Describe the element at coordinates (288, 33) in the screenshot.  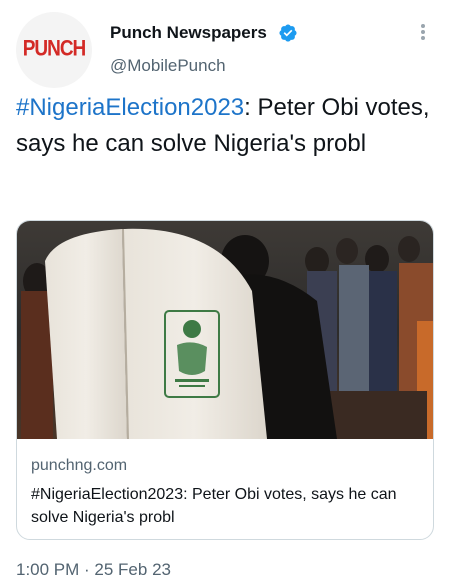
I see `verified-badge-icon` at that location.